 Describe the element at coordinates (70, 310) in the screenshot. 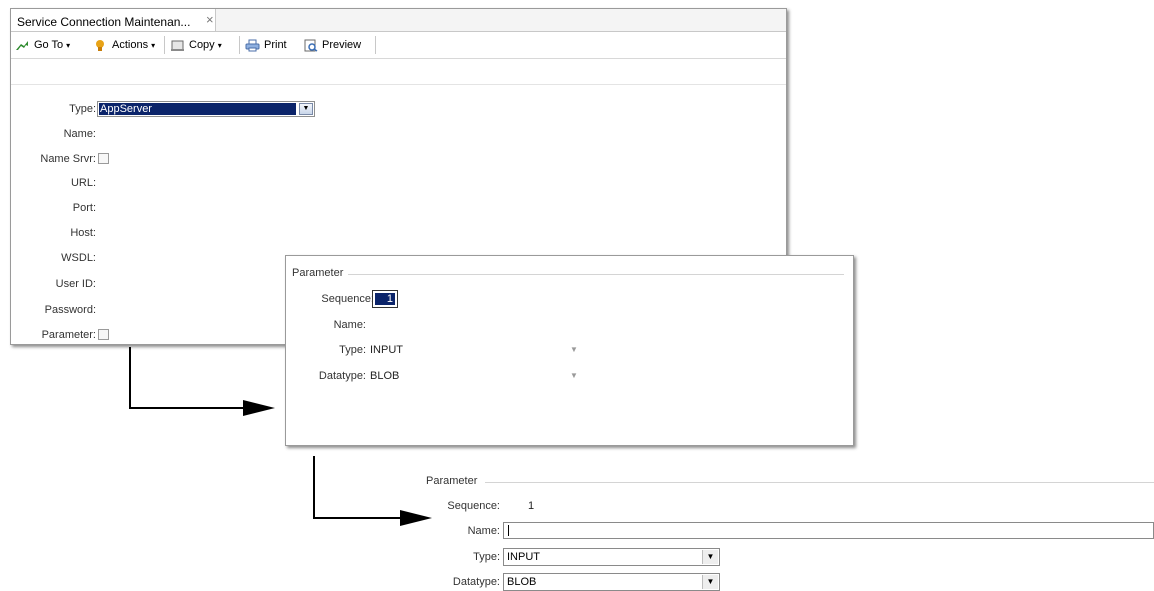

I see `password-label: Password:` at that location.